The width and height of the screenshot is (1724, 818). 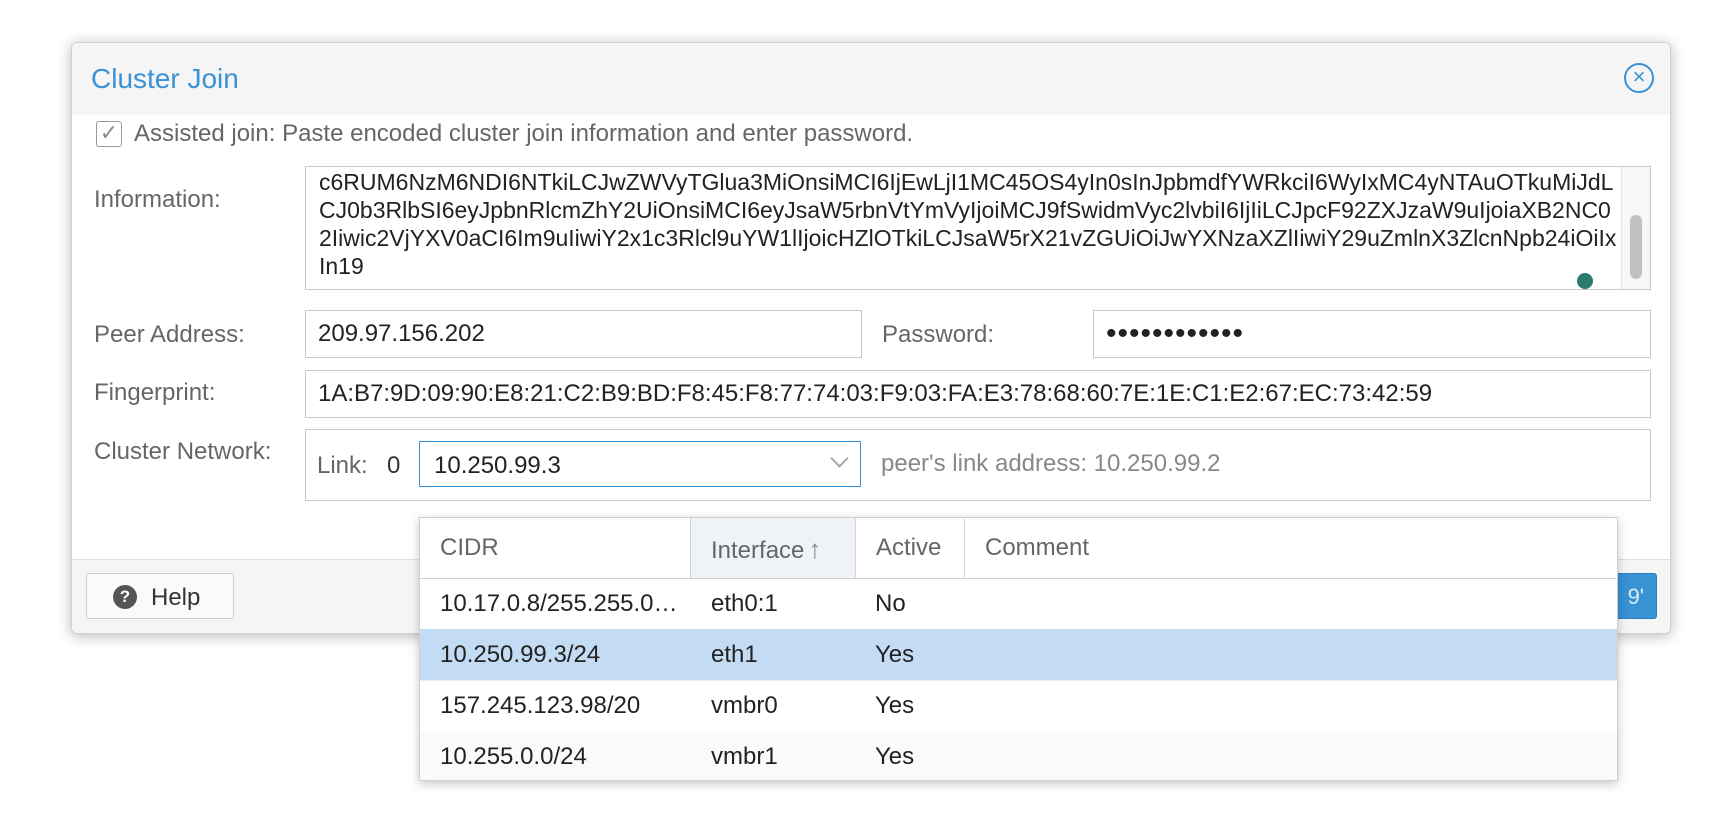 What do you see at coordinates (640, 464) in the screenshot?
I see `link-address-select: 10.250.99.3` at bounding box center [640, 464].